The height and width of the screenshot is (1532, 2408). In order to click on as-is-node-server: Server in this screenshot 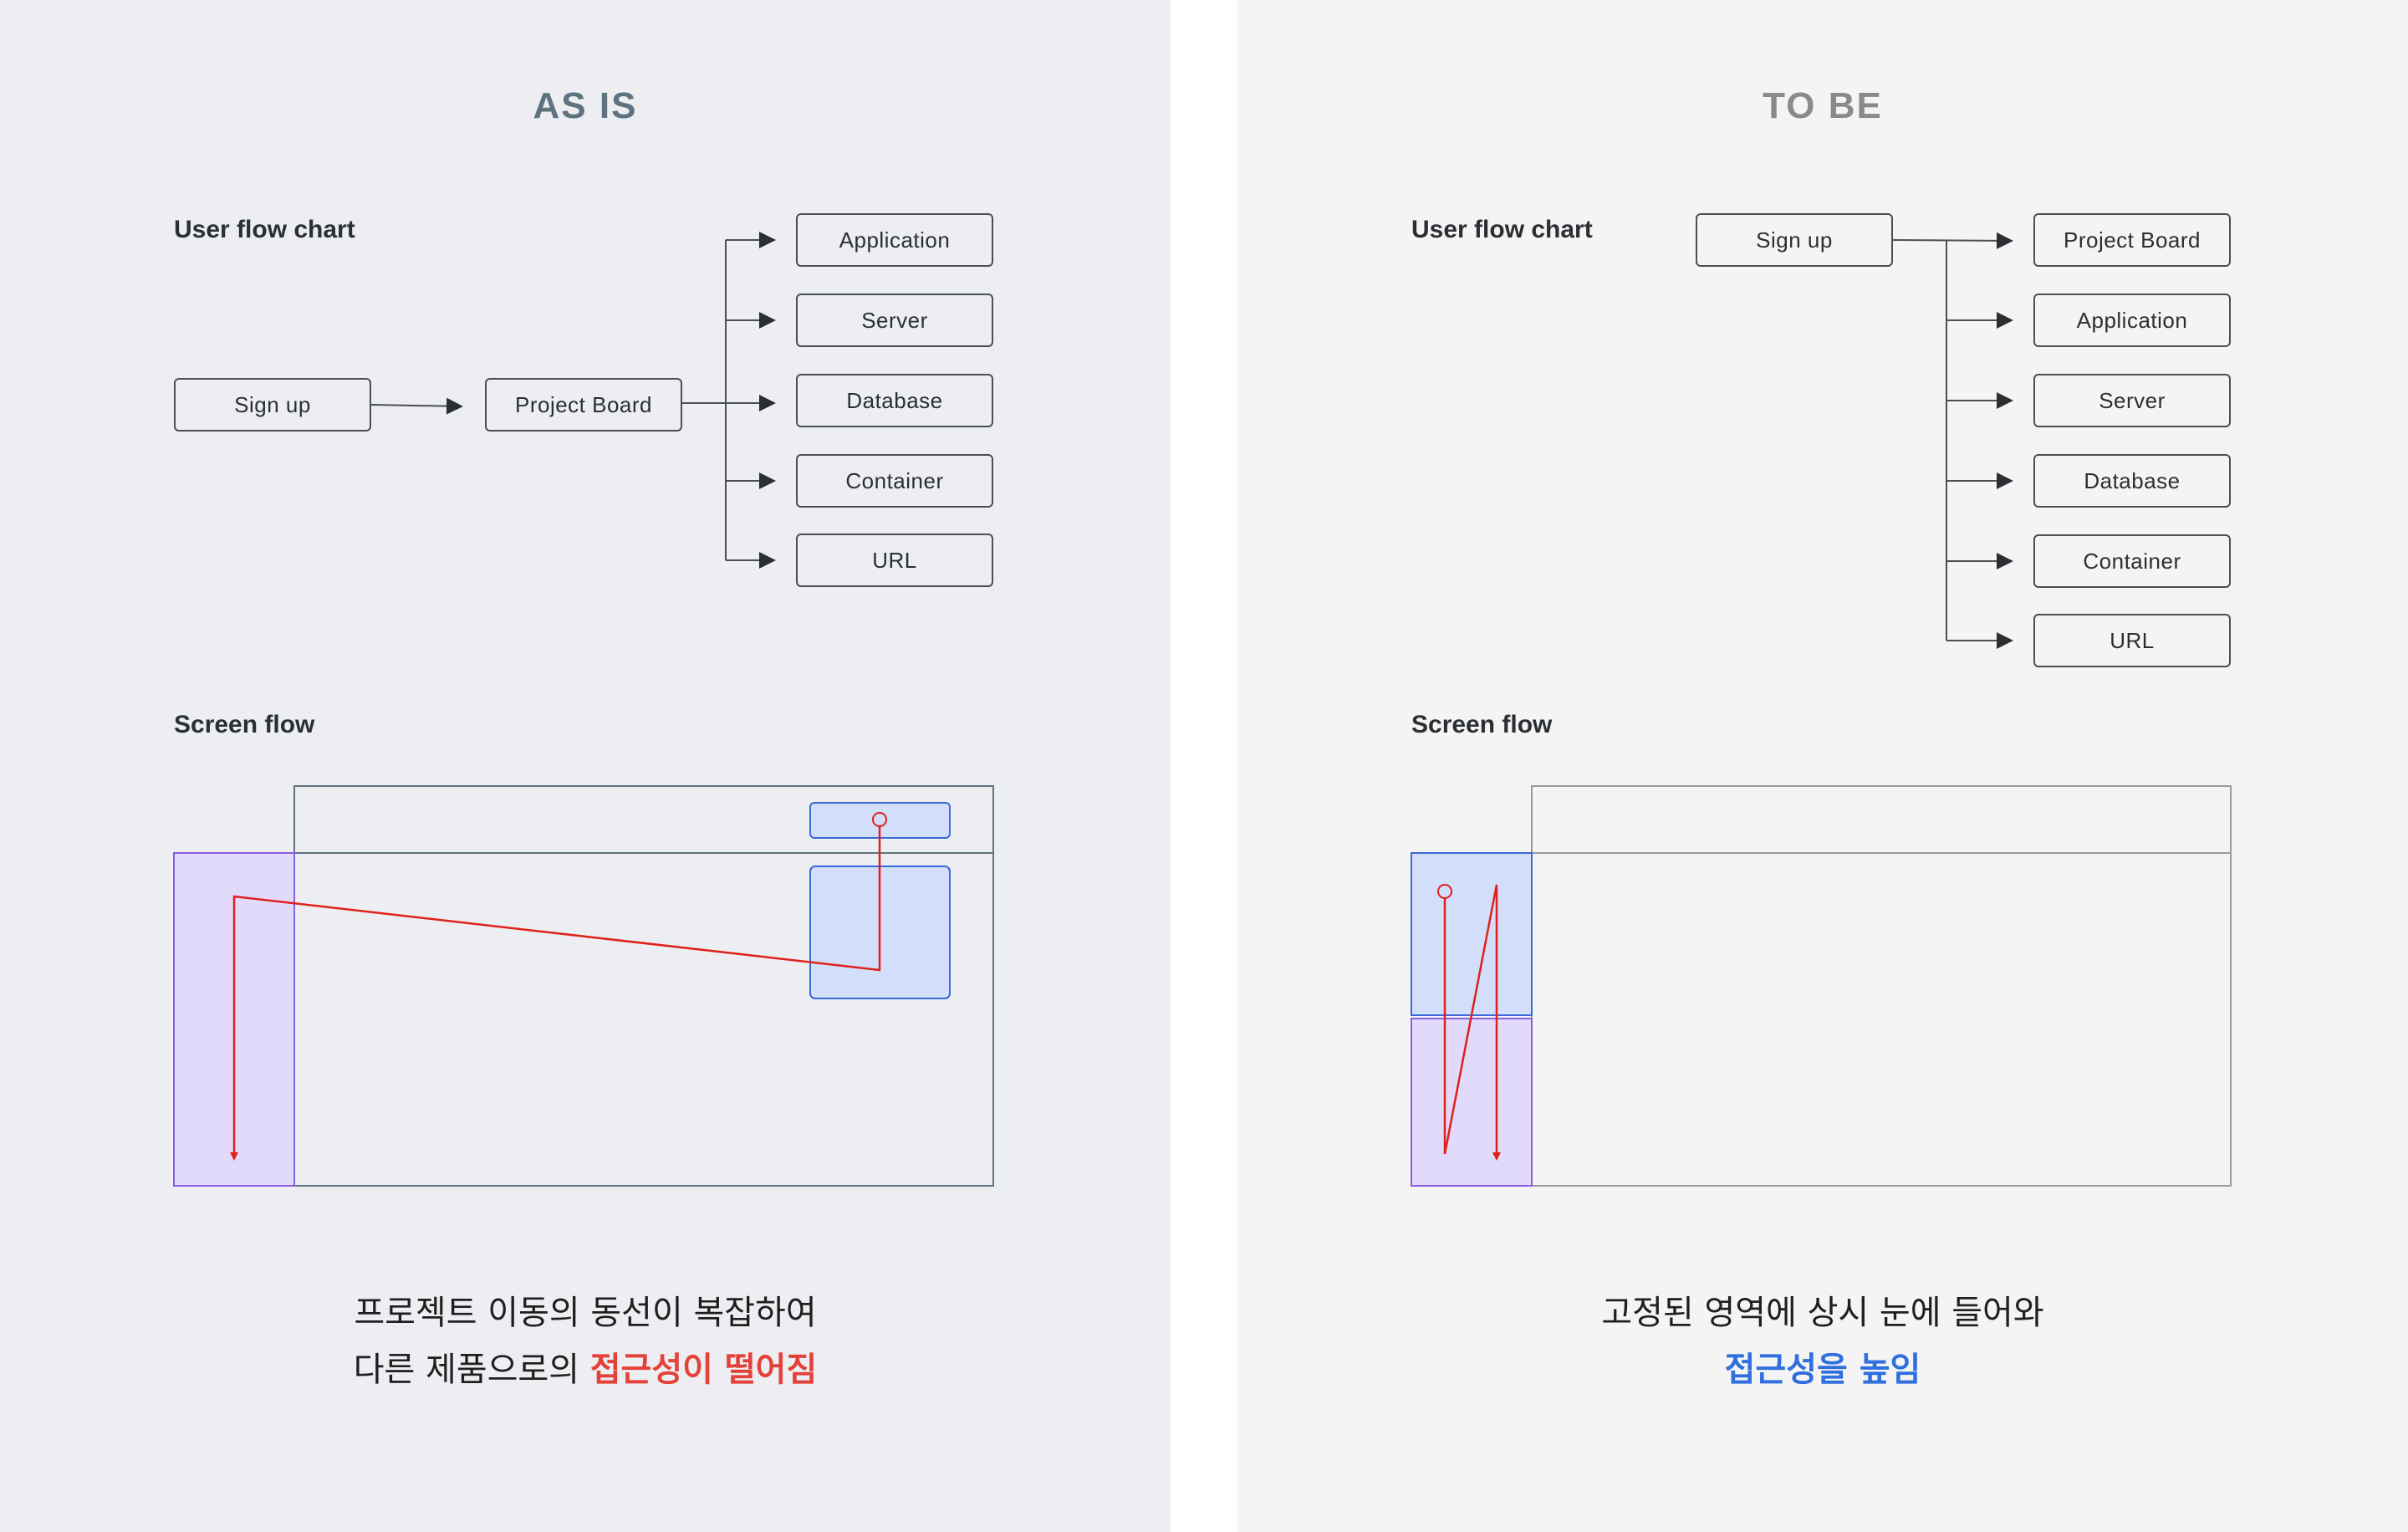, I will do `click(895, 320)`.